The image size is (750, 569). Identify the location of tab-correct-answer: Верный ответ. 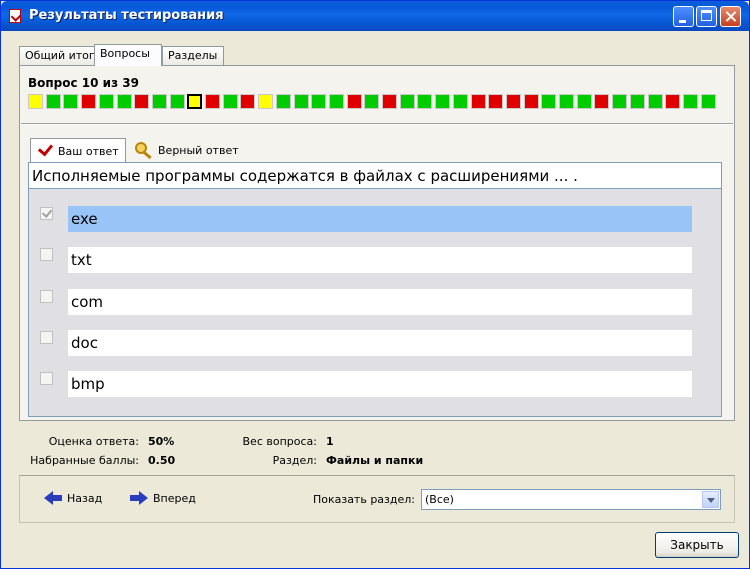
(187, 150).